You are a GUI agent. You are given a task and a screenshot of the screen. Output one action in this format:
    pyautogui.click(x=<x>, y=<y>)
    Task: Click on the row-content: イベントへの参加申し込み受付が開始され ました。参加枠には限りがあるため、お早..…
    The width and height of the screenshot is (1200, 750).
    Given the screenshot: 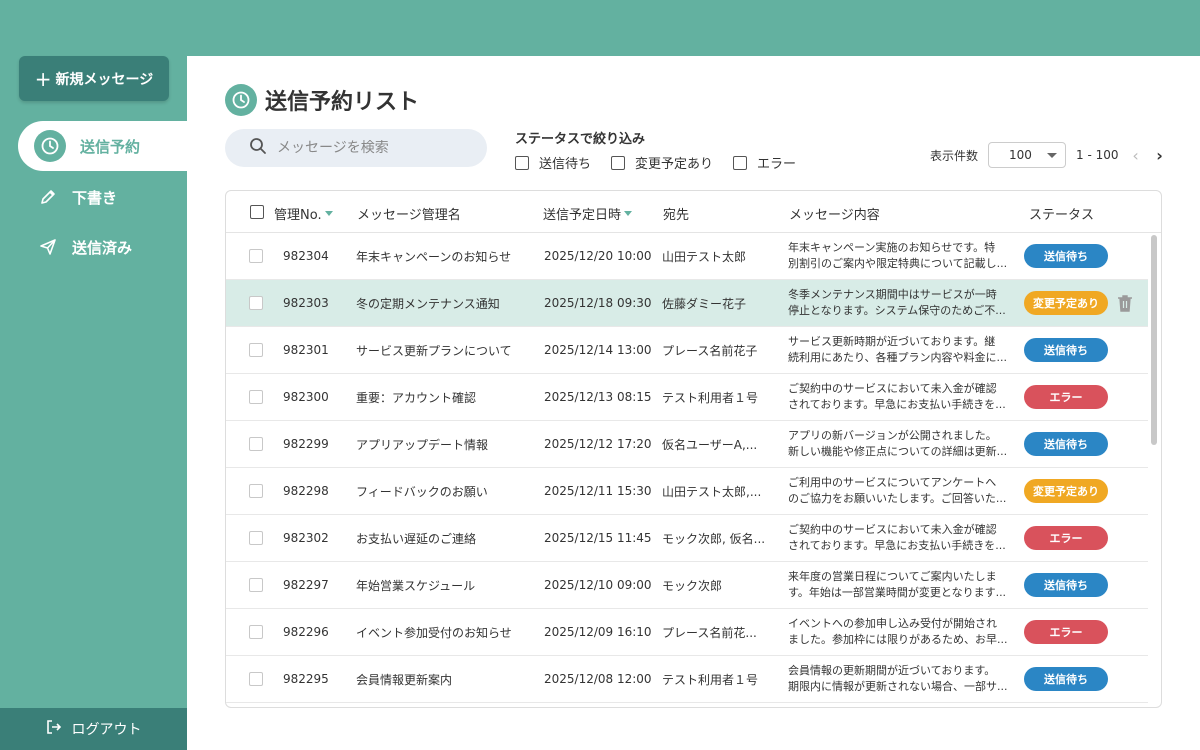 What is the action you would take?
    pyautogui.click(x=900, y=632)
    